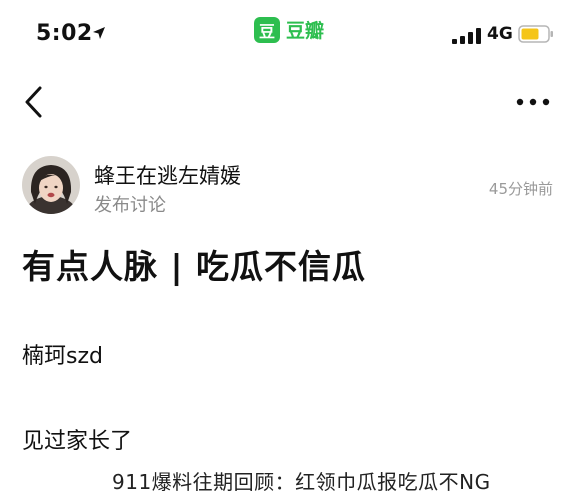  I want to click on more-options-button, so click(533, 102).